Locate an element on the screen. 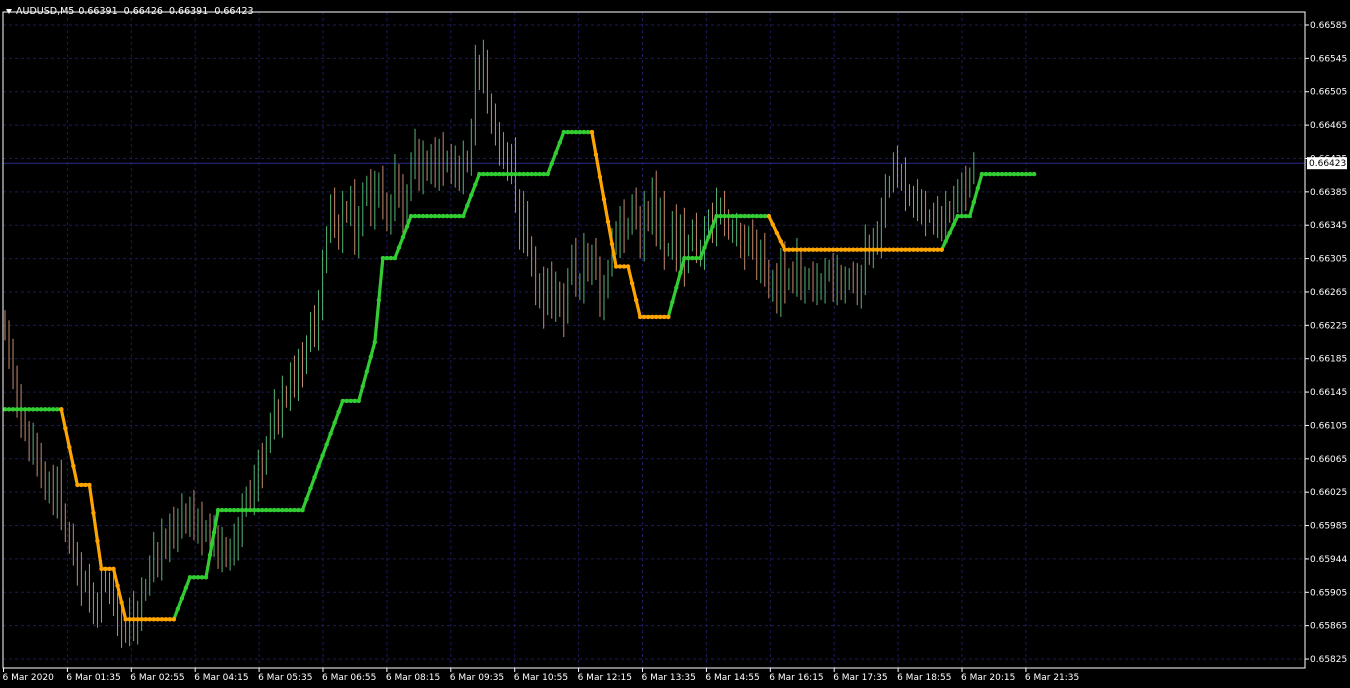 The height and width of the screenshot is (688, 1350). current-price-label: 0.66423 is located at coordinates (1327, 164).